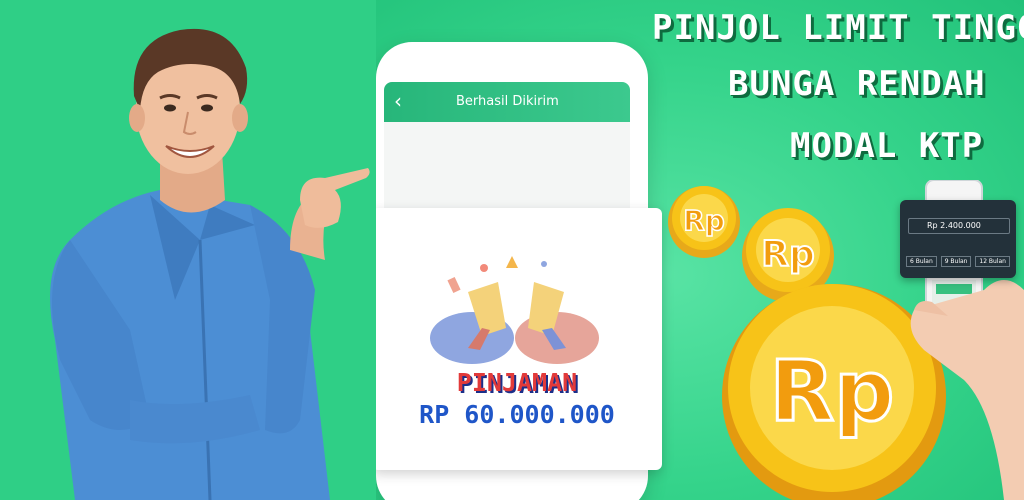  Describe the element at coordinates (517, 382) in the screenshot. I see `loan-label: PINJAMAN` at that location.